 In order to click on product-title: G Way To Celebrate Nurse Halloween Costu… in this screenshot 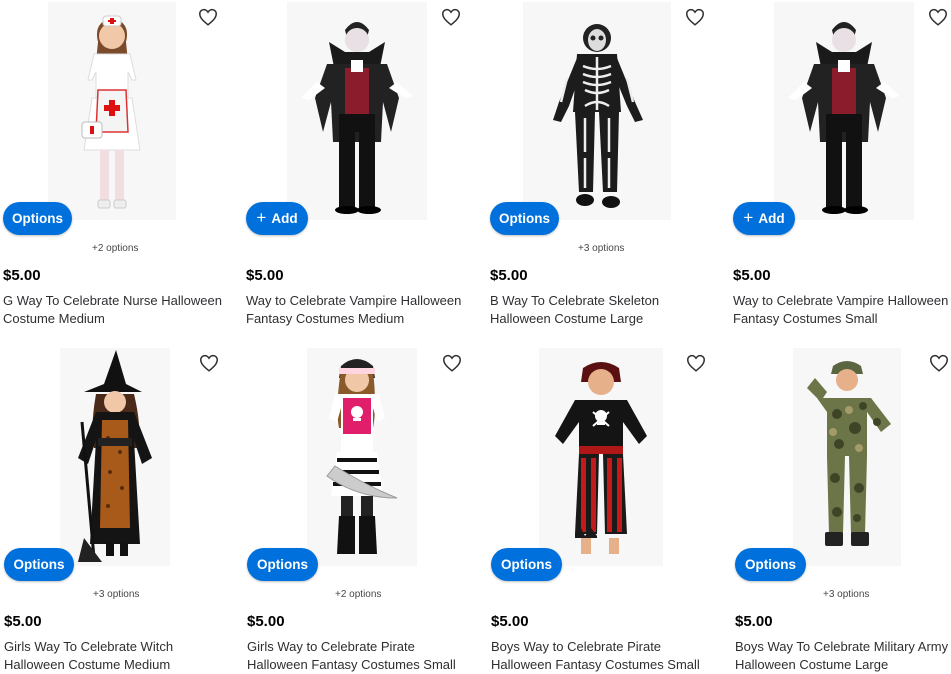, I will do `click(119, 310)`.